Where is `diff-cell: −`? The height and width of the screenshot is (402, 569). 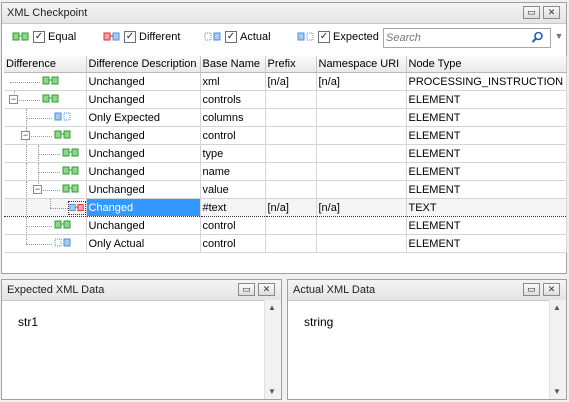 diff-cell: − is located at coordinates (45, 99).